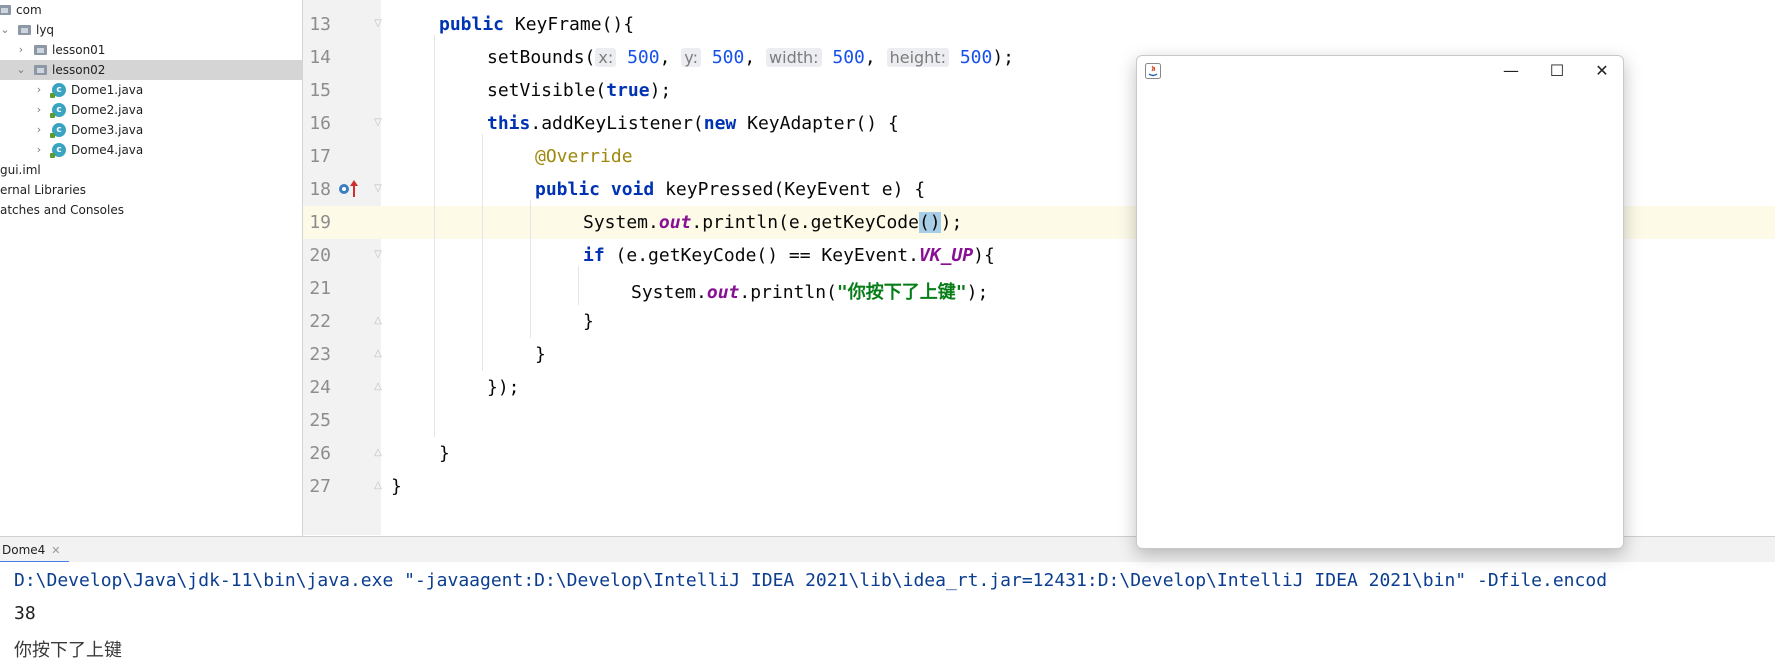  What do you see at coordinates (151, 110) in the screenshot?
I see `tree-item-dome2: › c Dome2.java` at bounding box center [151, 110].